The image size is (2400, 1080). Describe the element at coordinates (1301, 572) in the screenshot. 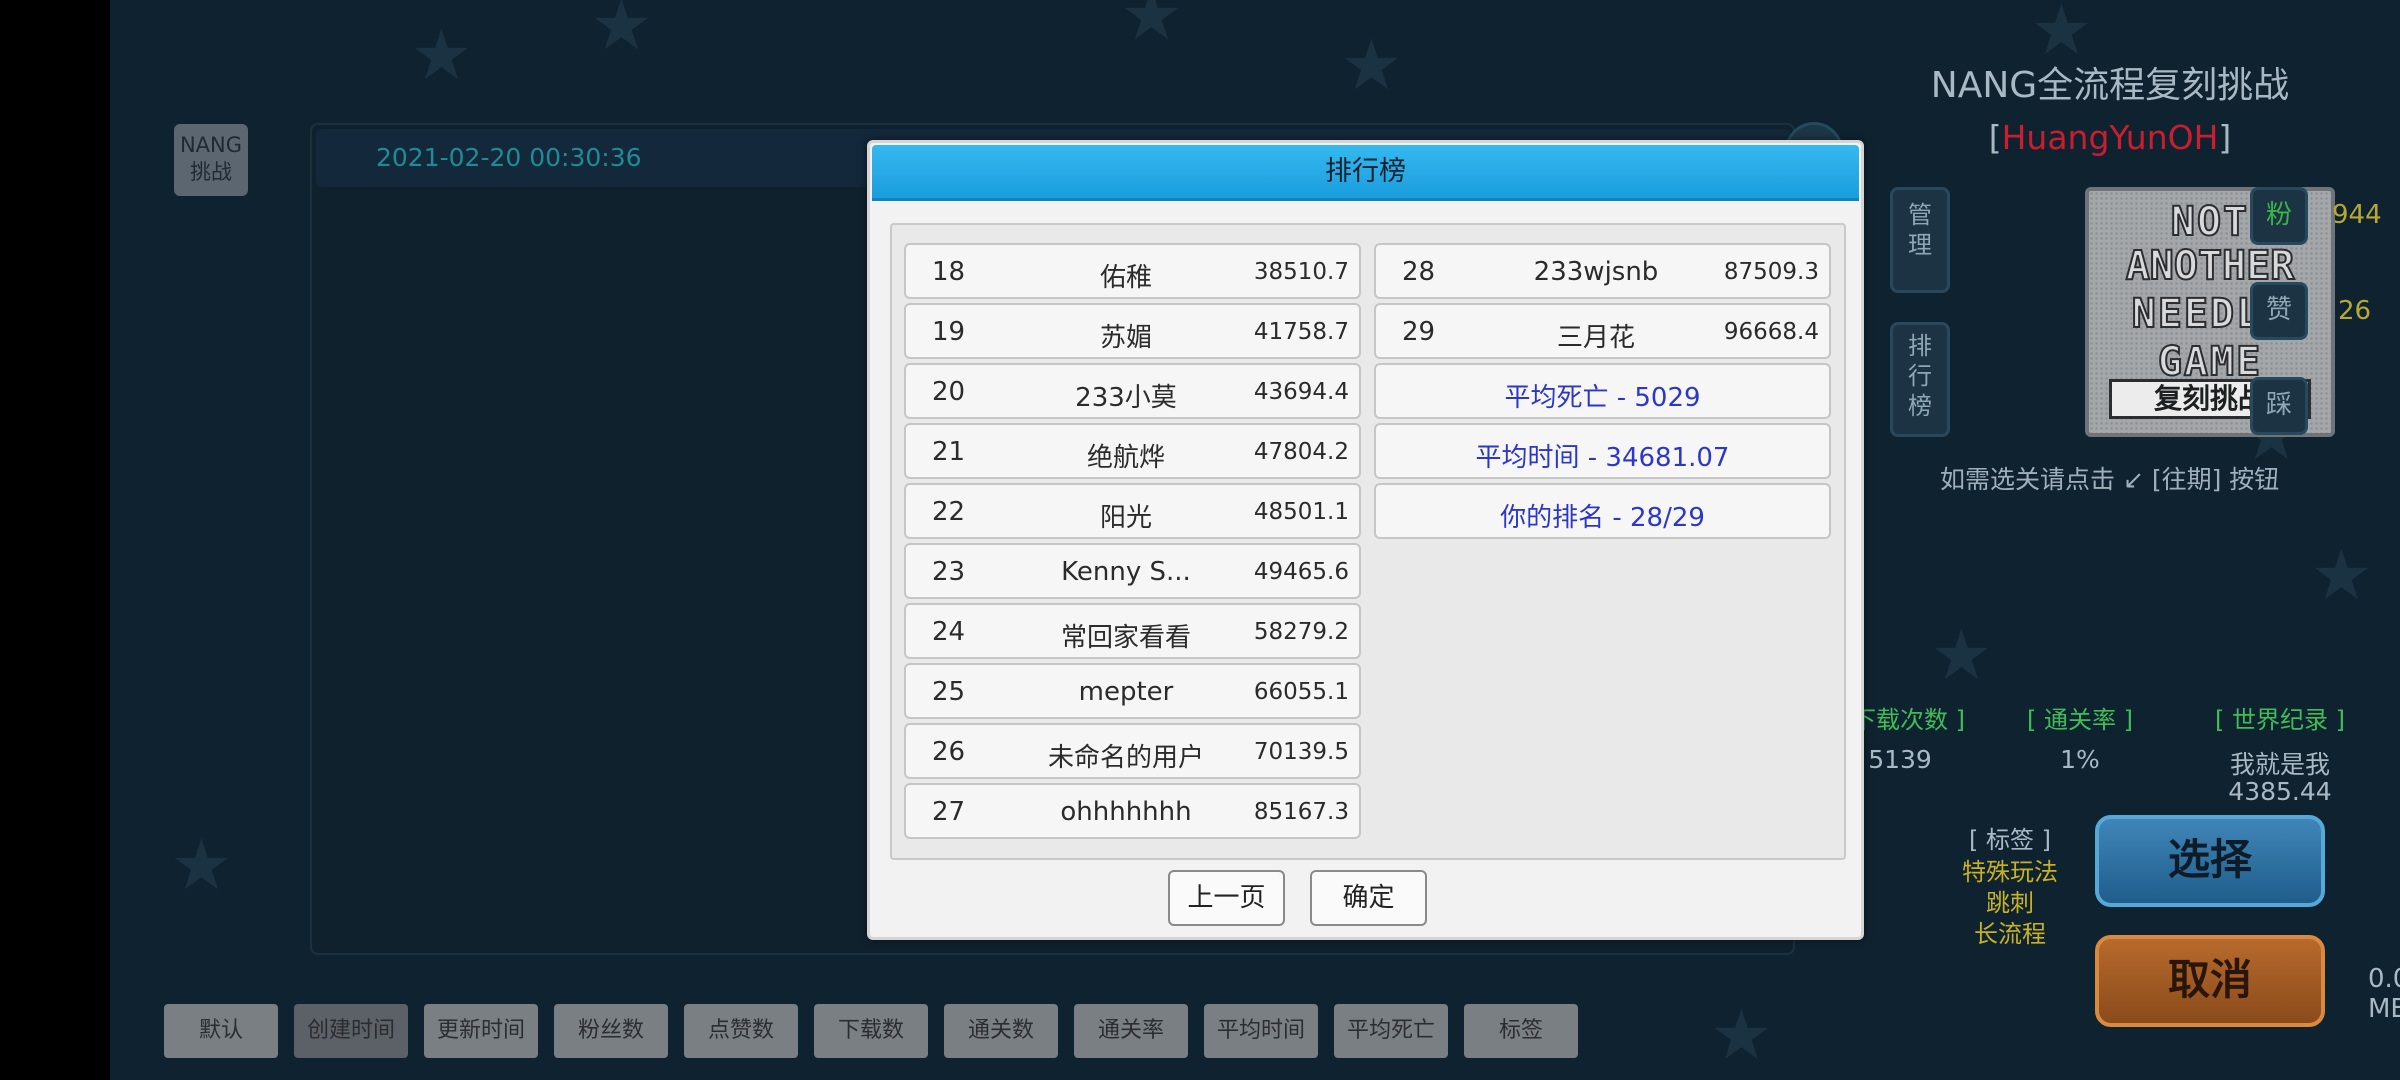

I see `player-time: 49465.6` at that location.